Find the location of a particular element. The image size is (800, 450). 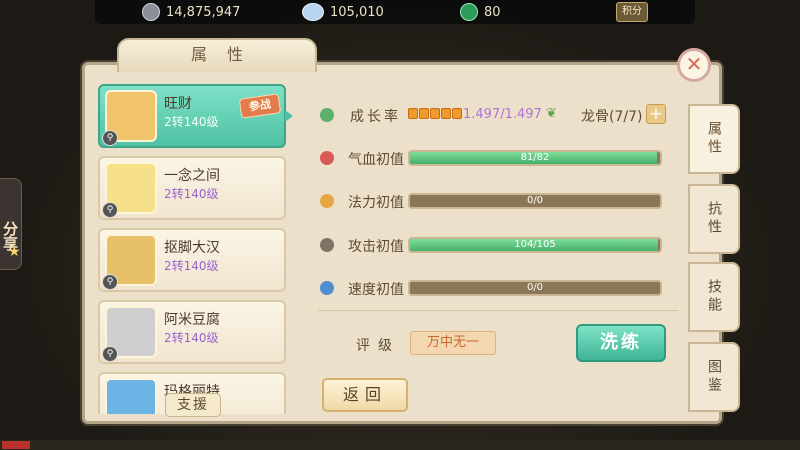

pet-name: 一念之间 is located at coordinates (192, 176).